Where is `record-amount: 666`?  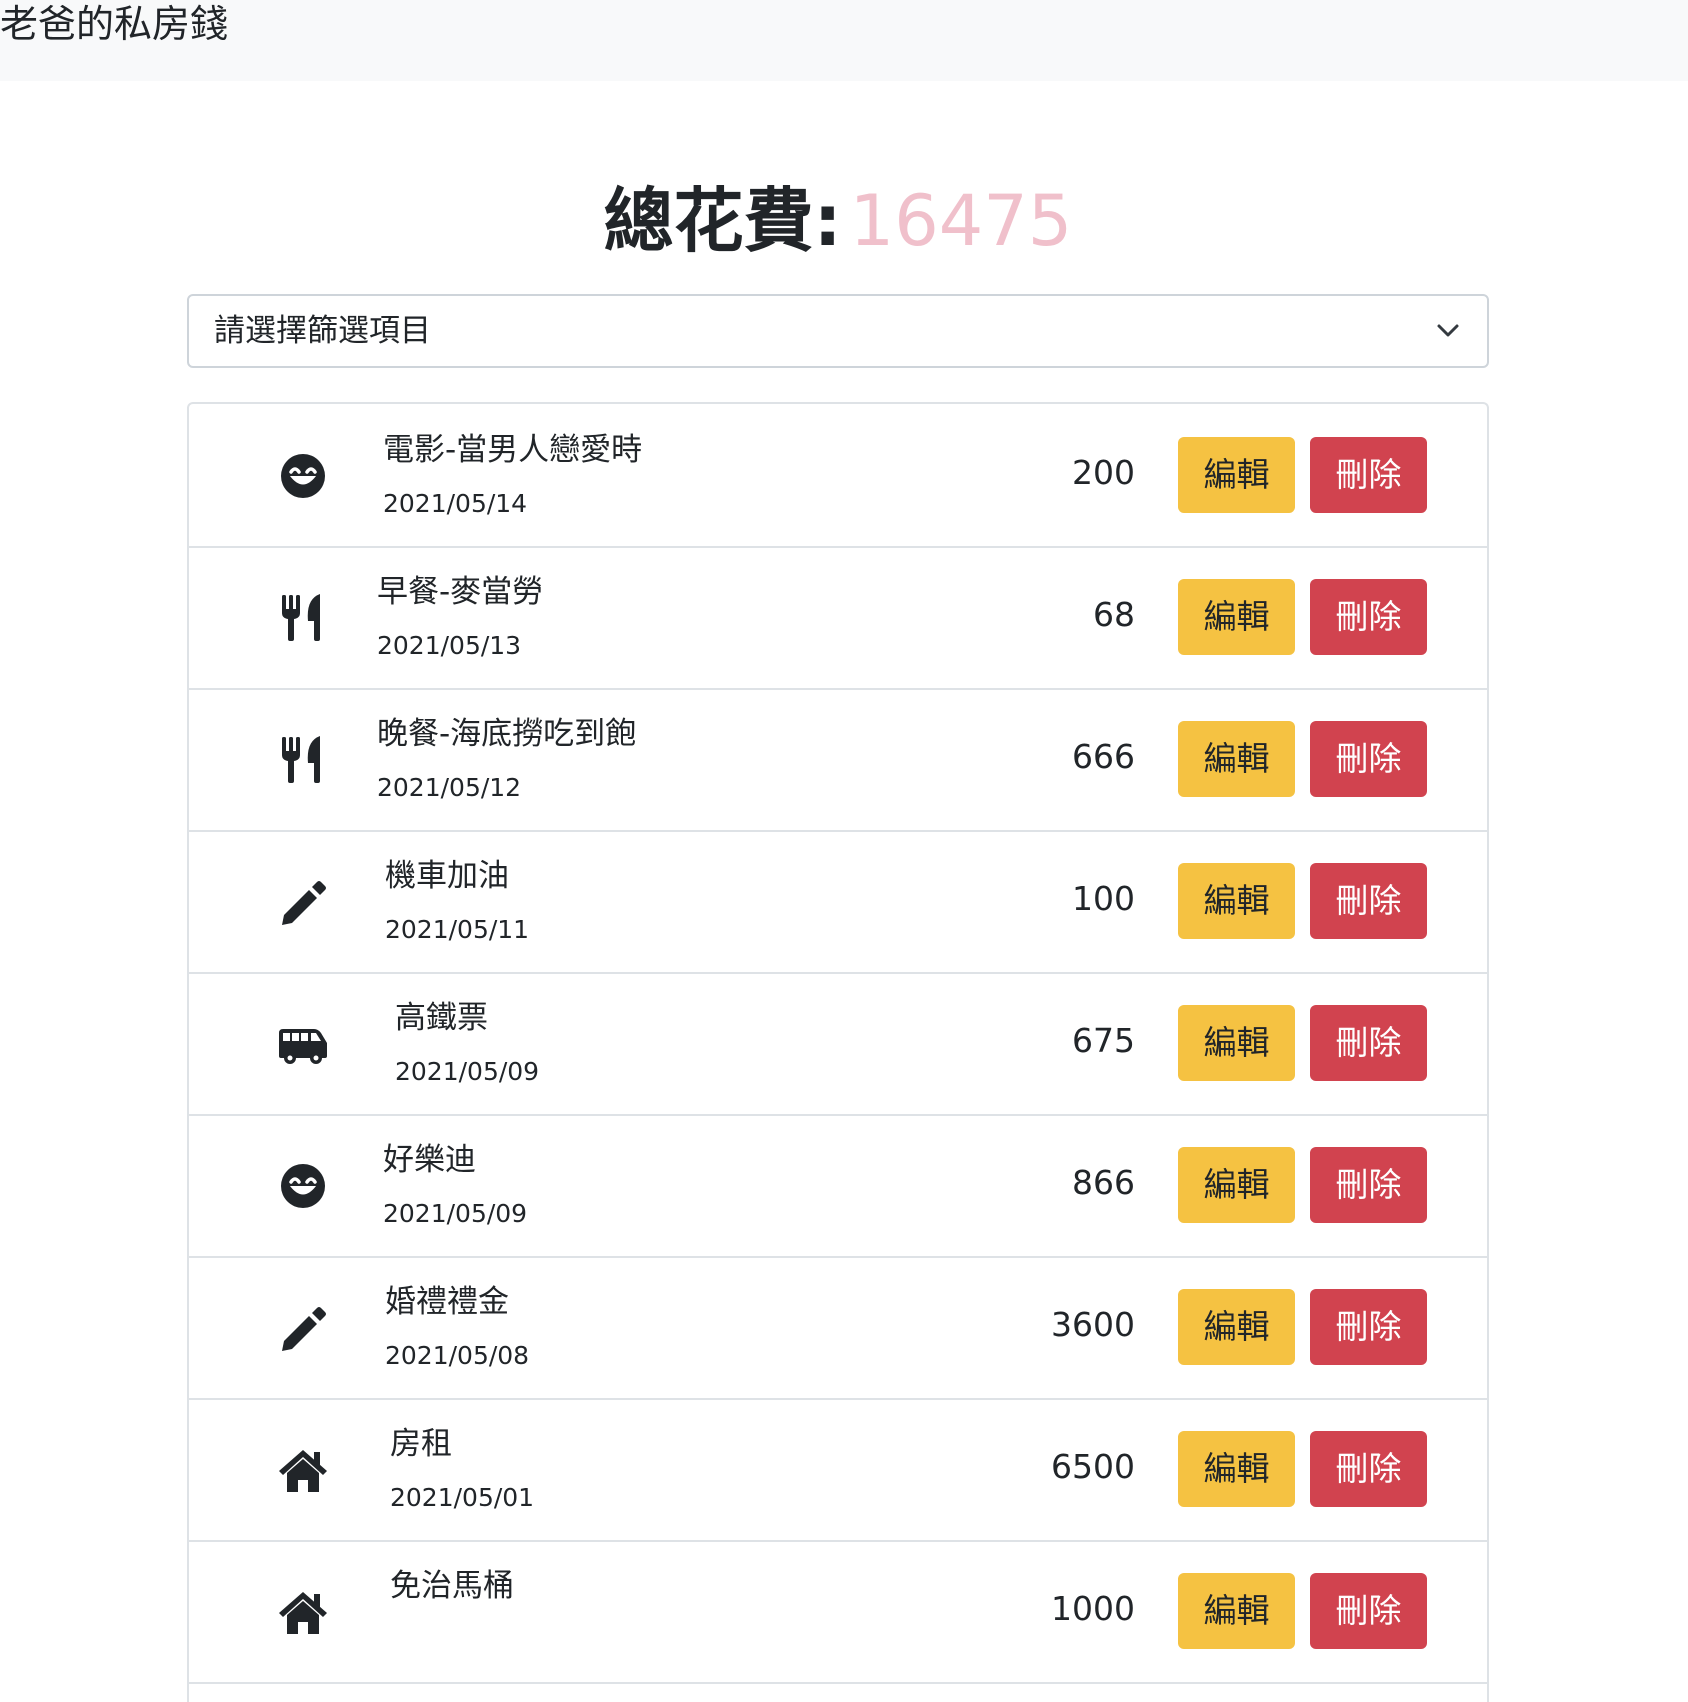
record-amount: 666 is located at coordinates (1103, 756).